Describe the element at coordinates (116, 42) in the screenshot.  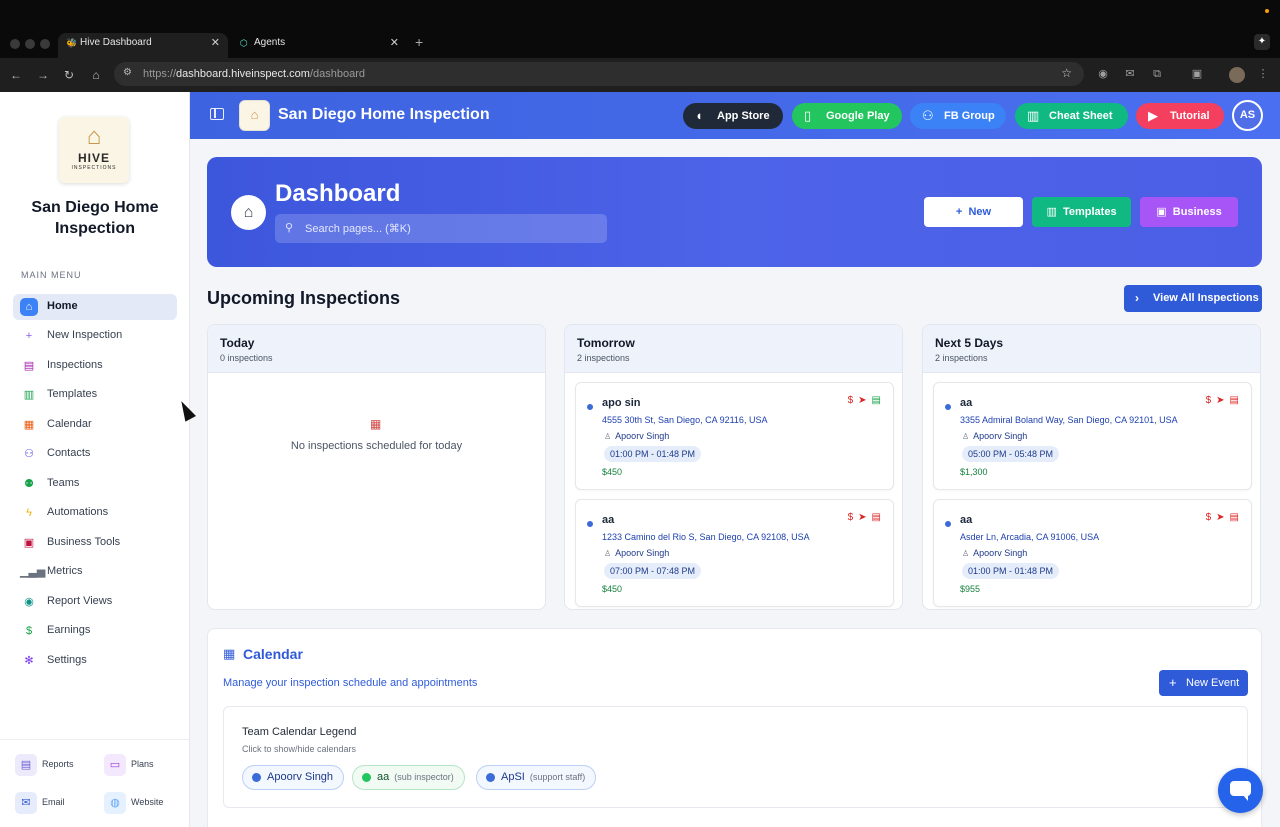
I see `tab-title: Hive Dashboard` at that location.